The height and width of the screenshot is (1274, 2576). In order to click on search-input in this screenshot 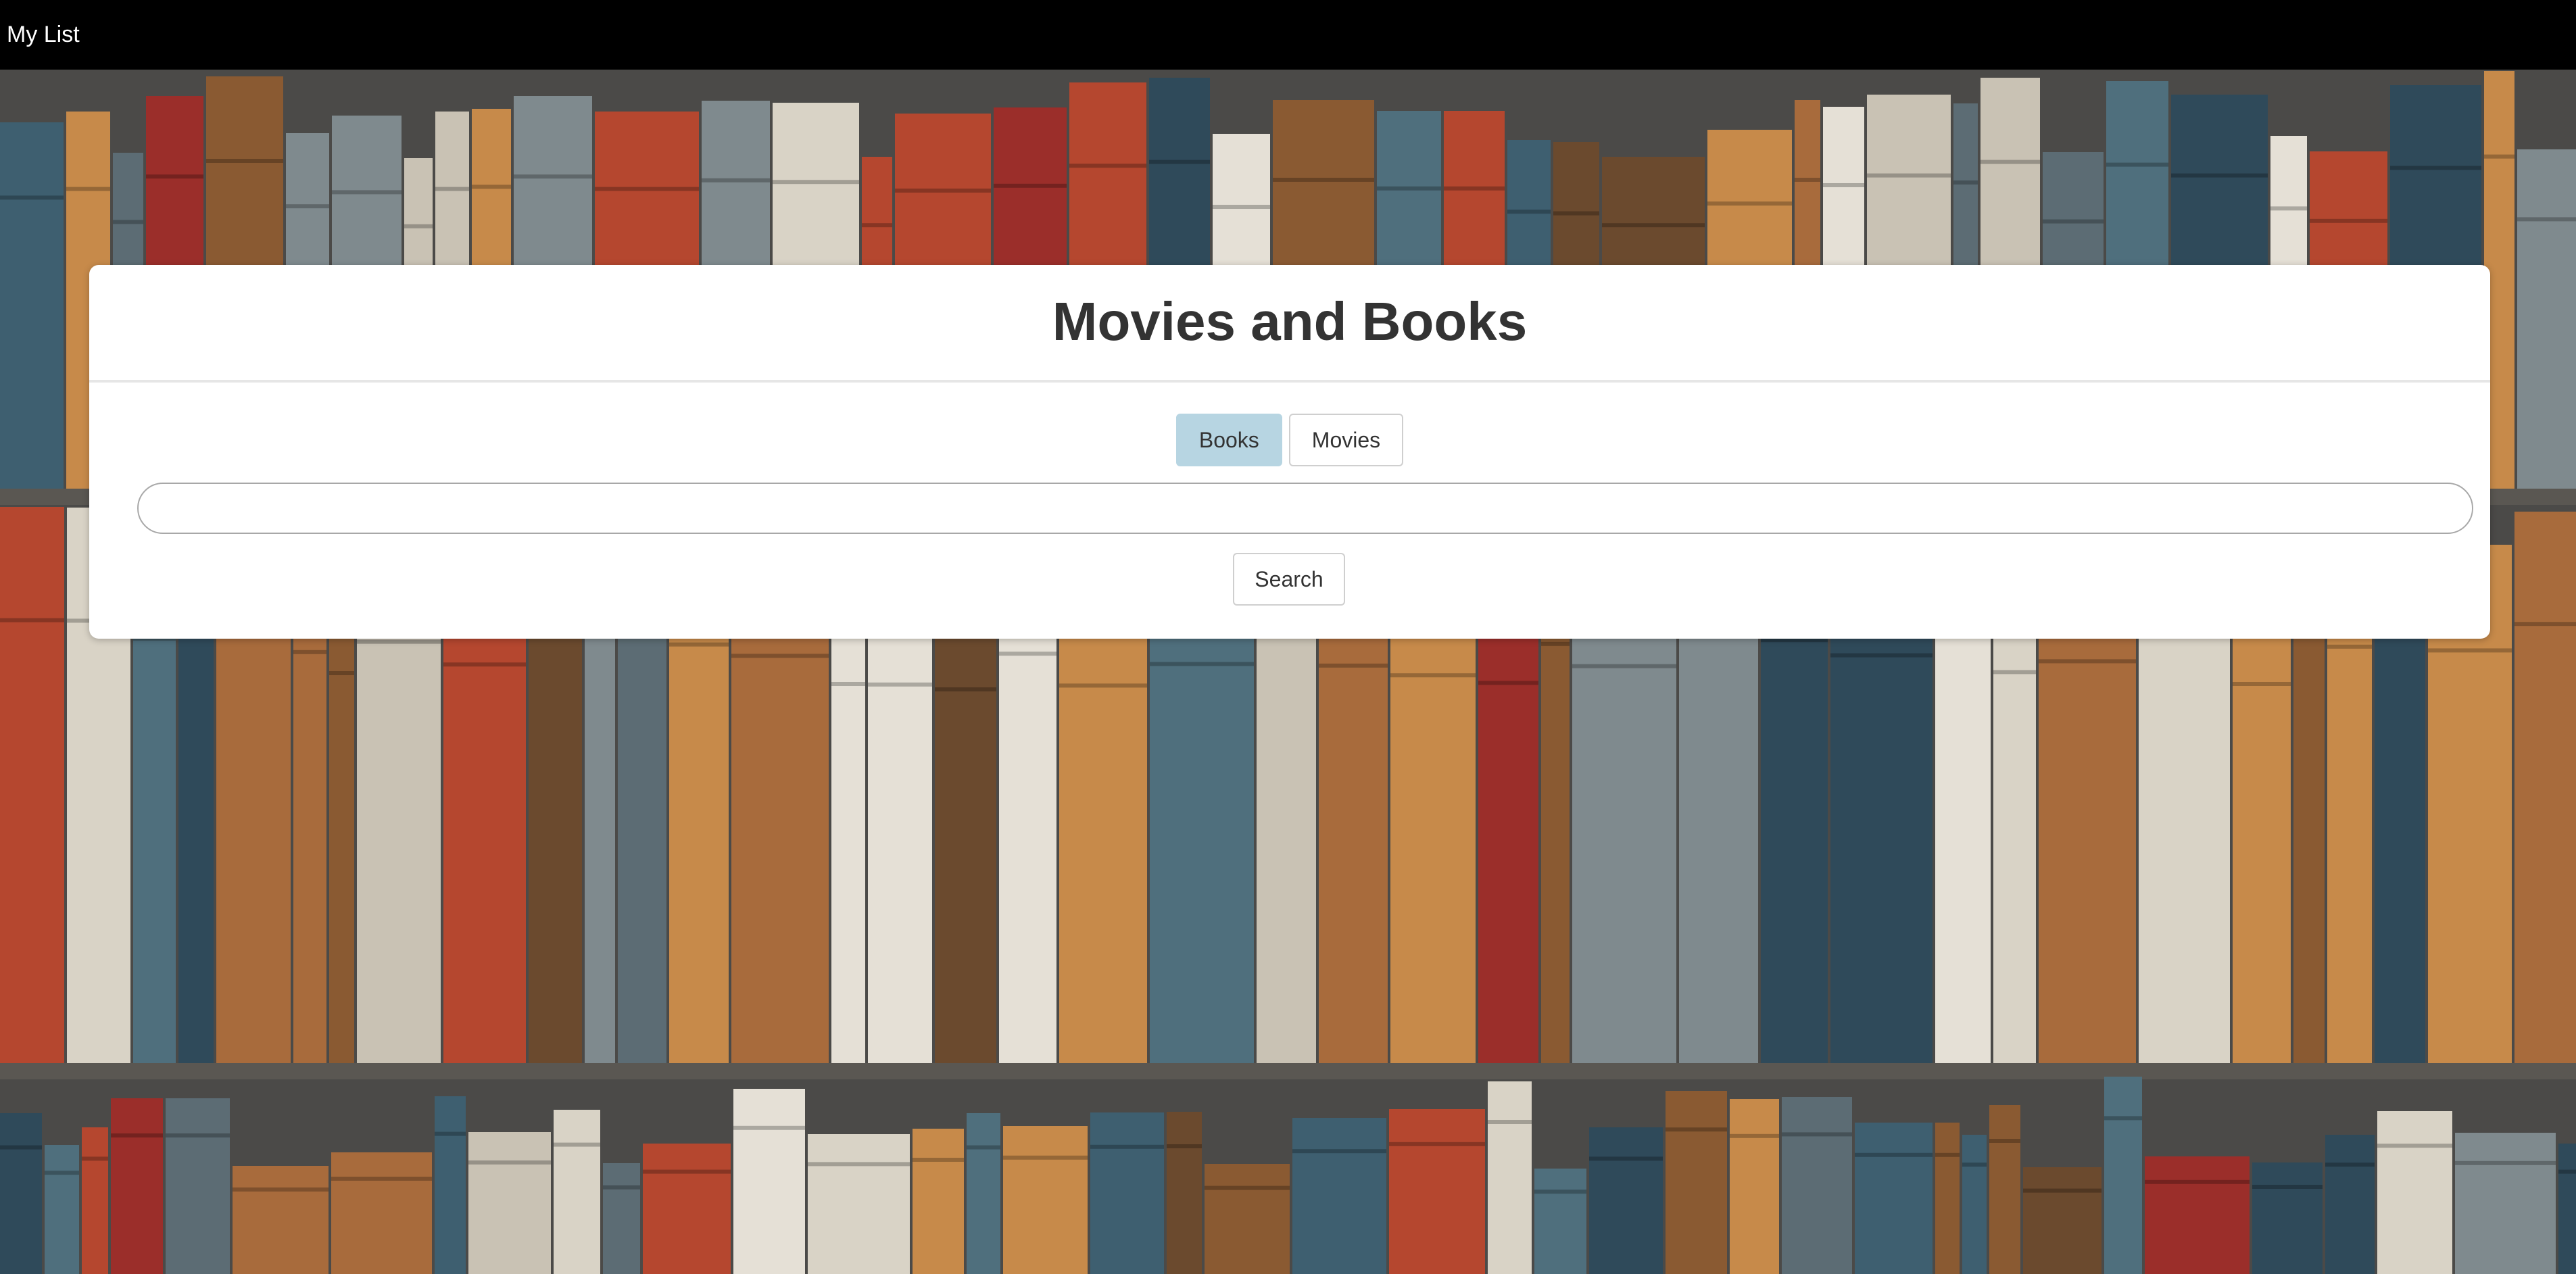, I will do `click(1305, 508)`.